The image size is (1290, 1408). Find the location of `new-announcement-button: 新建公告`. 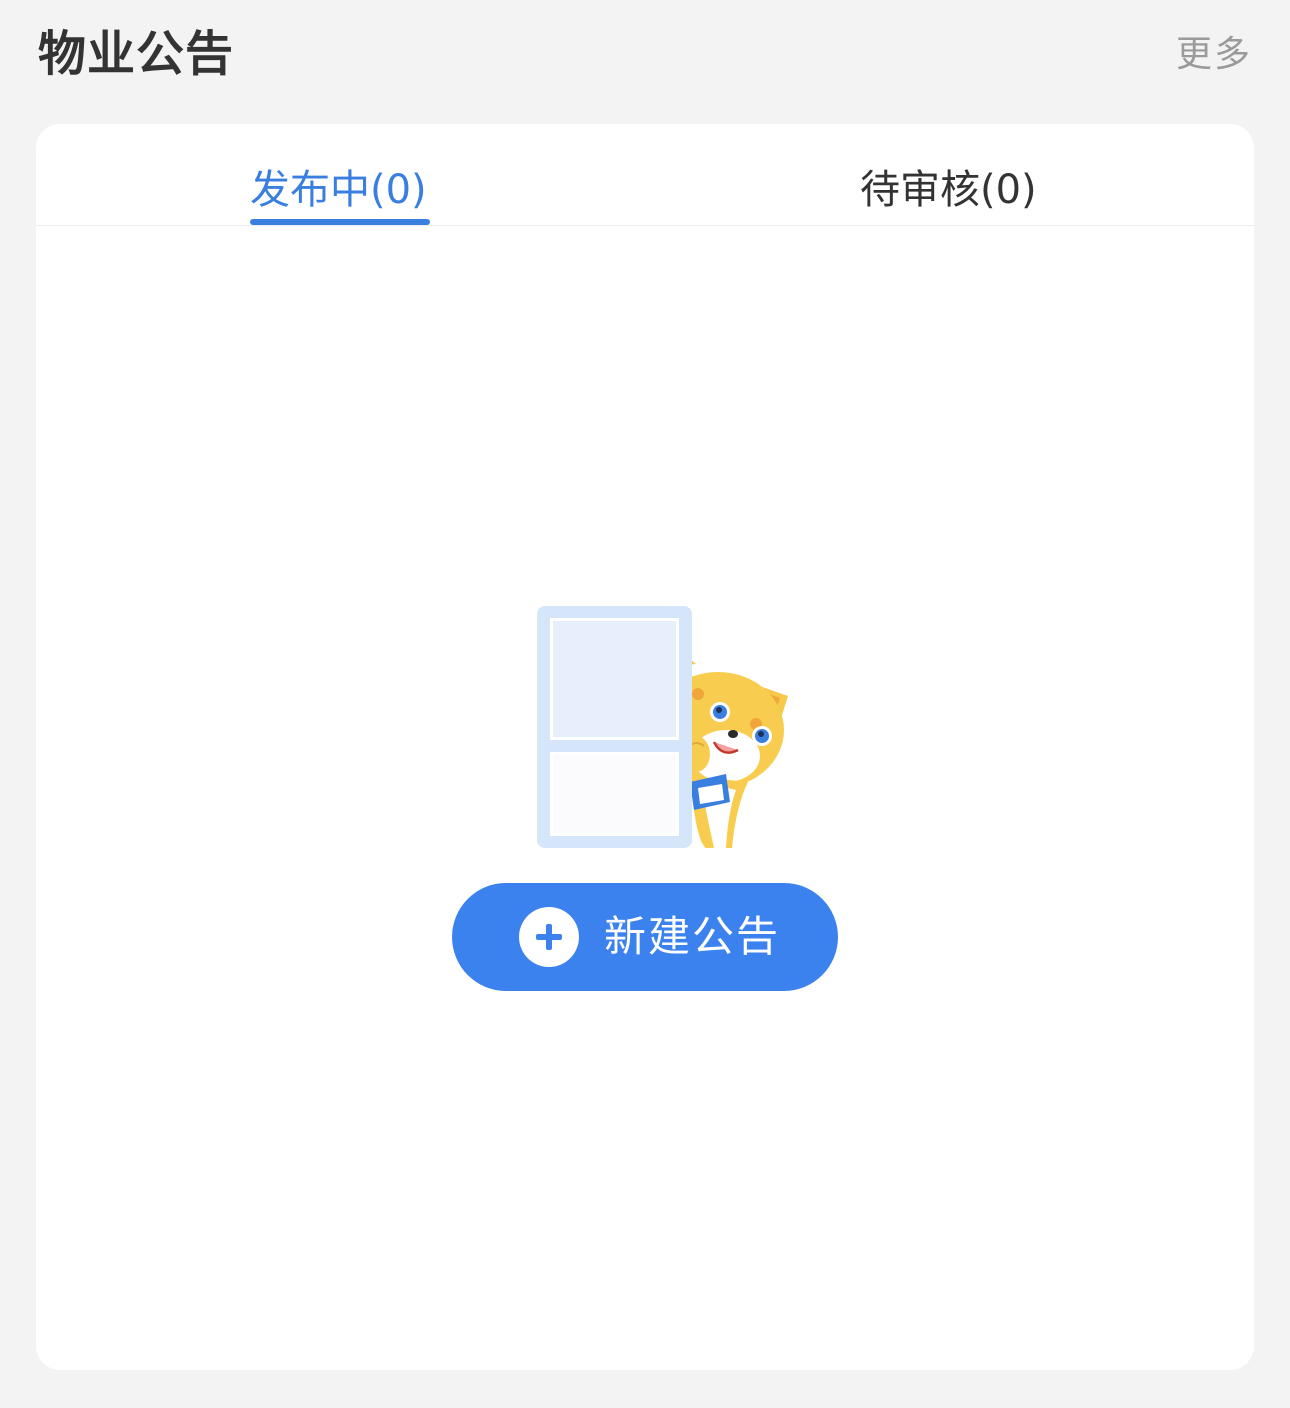

new-announcement-button: 新建公告 is located at coordinates (645, 937).